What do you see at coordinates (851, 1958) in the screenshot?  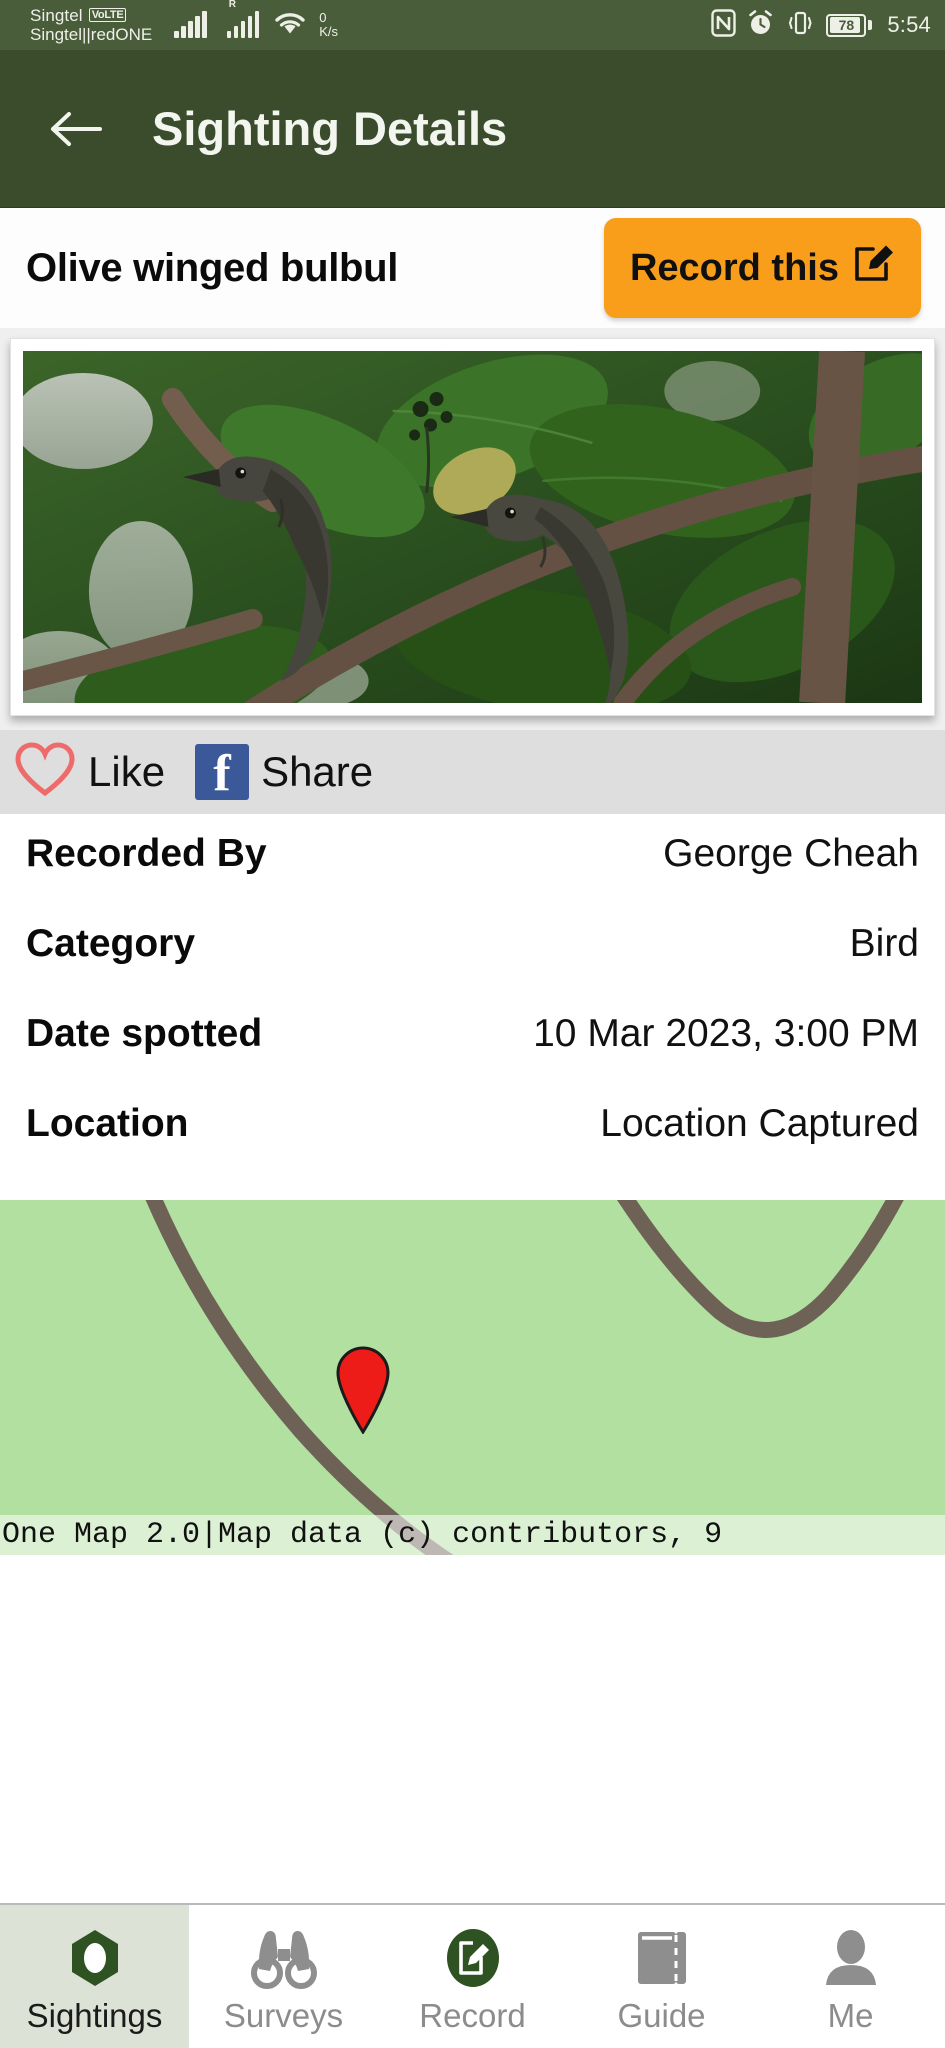 I see `person-icon` at bounding box center [851, 1958].